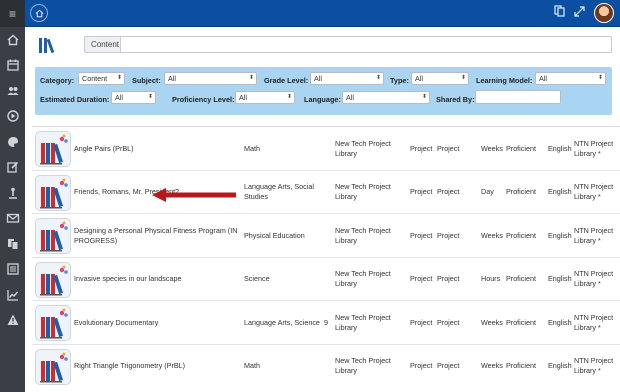 The height and width of the screenshot is (392, 620). What do you see at coordinates (133, 97) in the screenshot?
I see `estimated-duration-select: All ⬍` at bounding box center [133, 97].